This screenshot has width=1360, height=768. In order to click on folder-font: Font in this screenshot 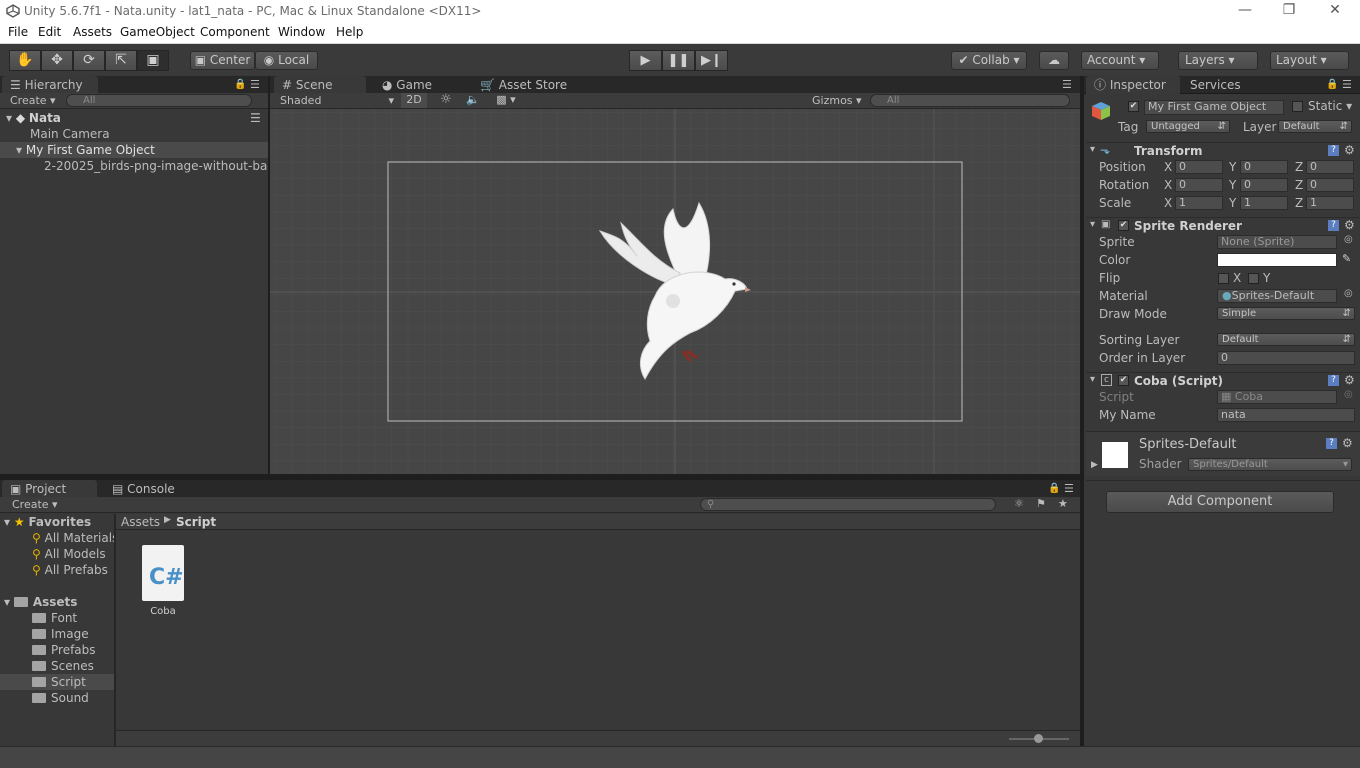, I will do `click(54, 618)`.